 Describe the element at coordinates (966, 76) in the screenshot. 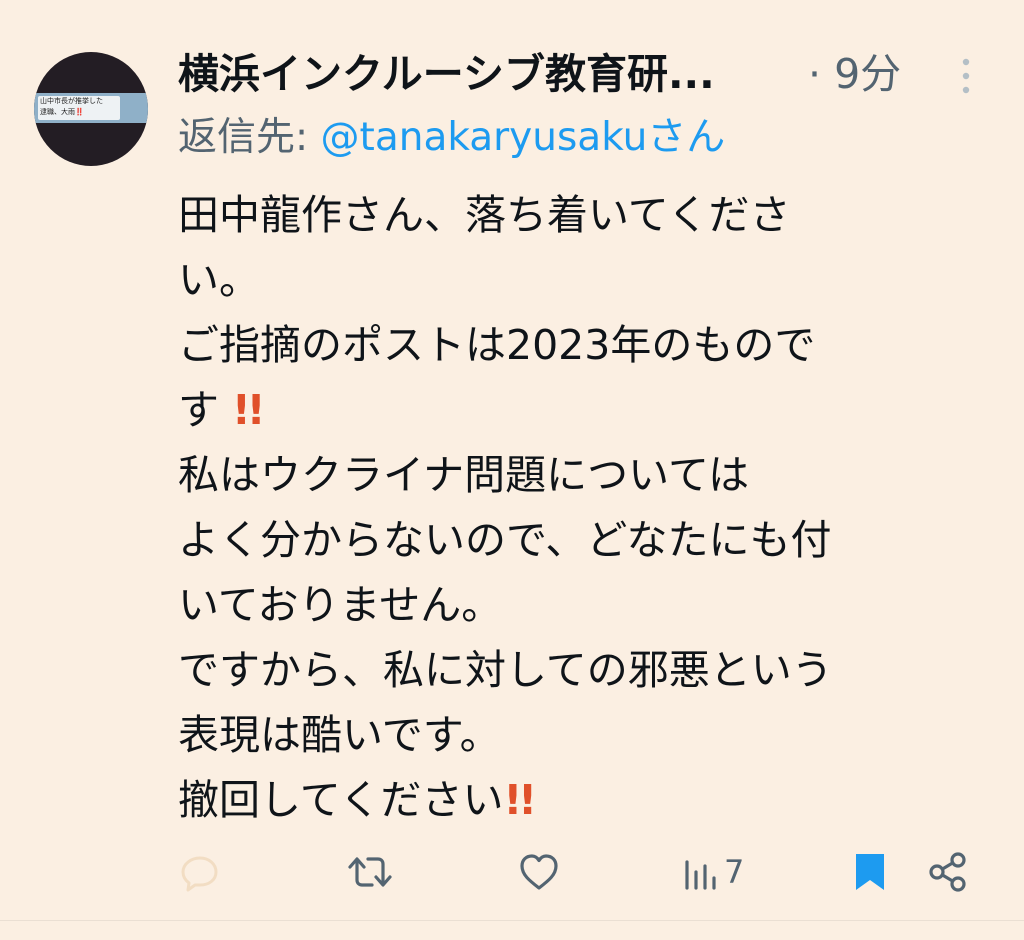

I see `more-vertical-icon` at that location.